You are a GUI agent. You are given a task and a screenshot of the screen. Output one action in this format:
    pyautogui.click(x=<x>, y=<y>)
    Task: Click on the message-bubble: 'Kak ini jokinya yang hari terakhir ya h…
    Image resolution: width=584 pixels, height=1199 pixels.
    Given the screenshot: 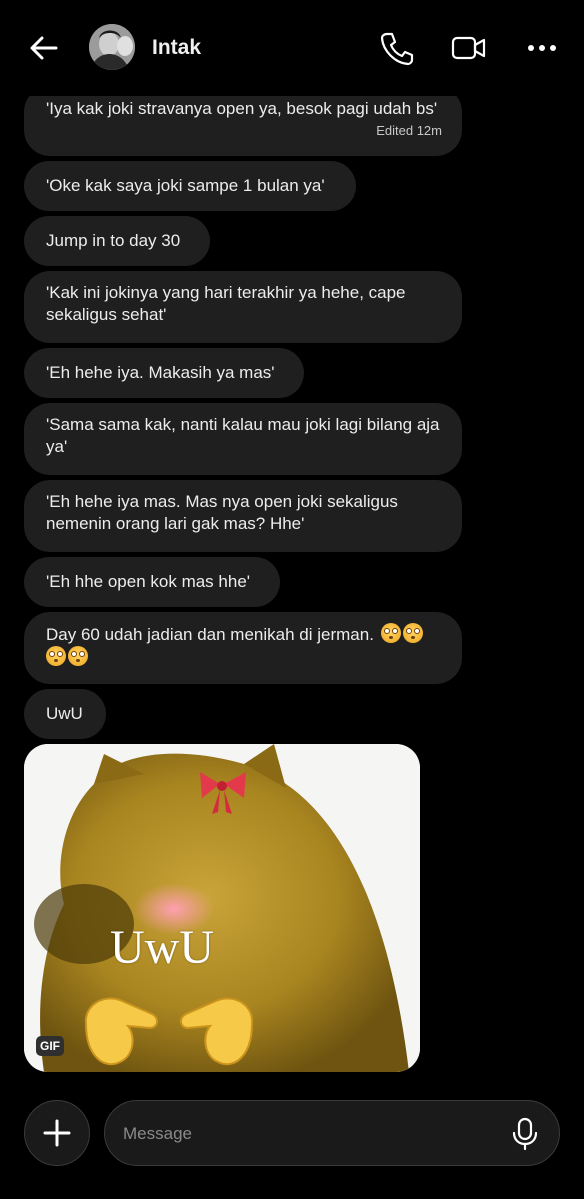 What is the action you would take?
    pyautogui.click(x=243, y=307)
    